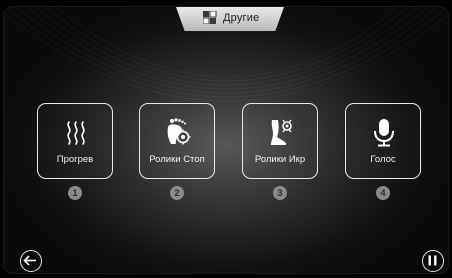 This screenshot has width=452, height=278. Describe the element at coordinates (75, 193) in the screenshot. I see `tile-number-badge: 1` at that location.